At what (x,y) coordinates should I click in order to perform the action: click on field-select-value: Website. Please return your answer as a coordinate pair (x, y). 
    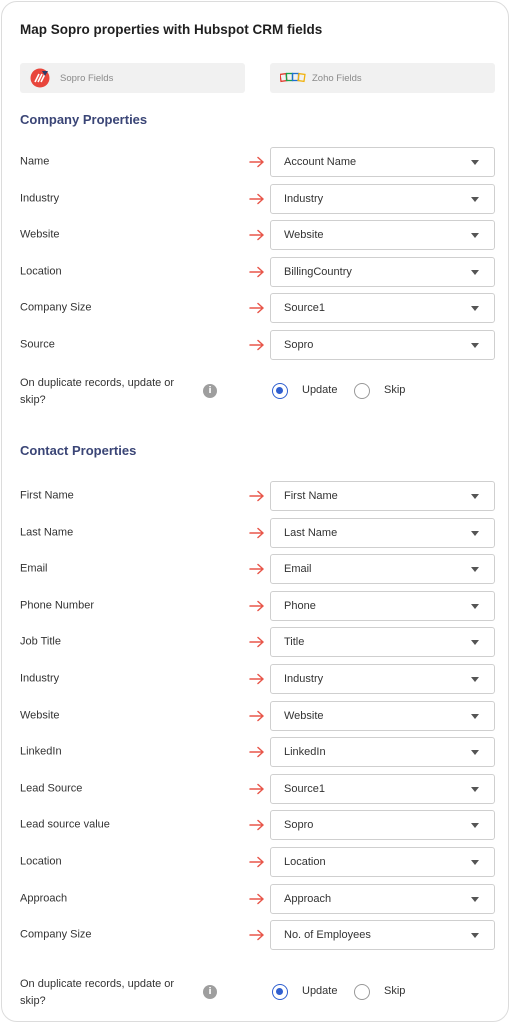
    Looking at the image, I should click on (304, 235).